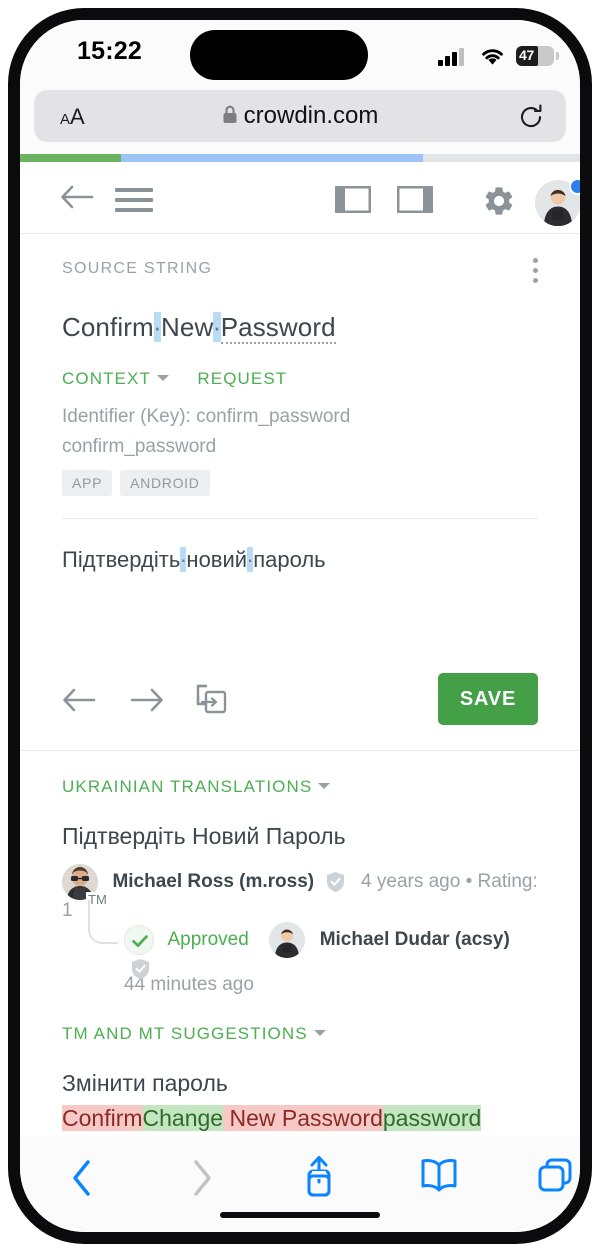 The height and width of the screenshot is (1252, 600). What do you see at coordinates (451, 57) in the screenshot?
I see `cellular-signal-icon` at bounding box center [451, 57].